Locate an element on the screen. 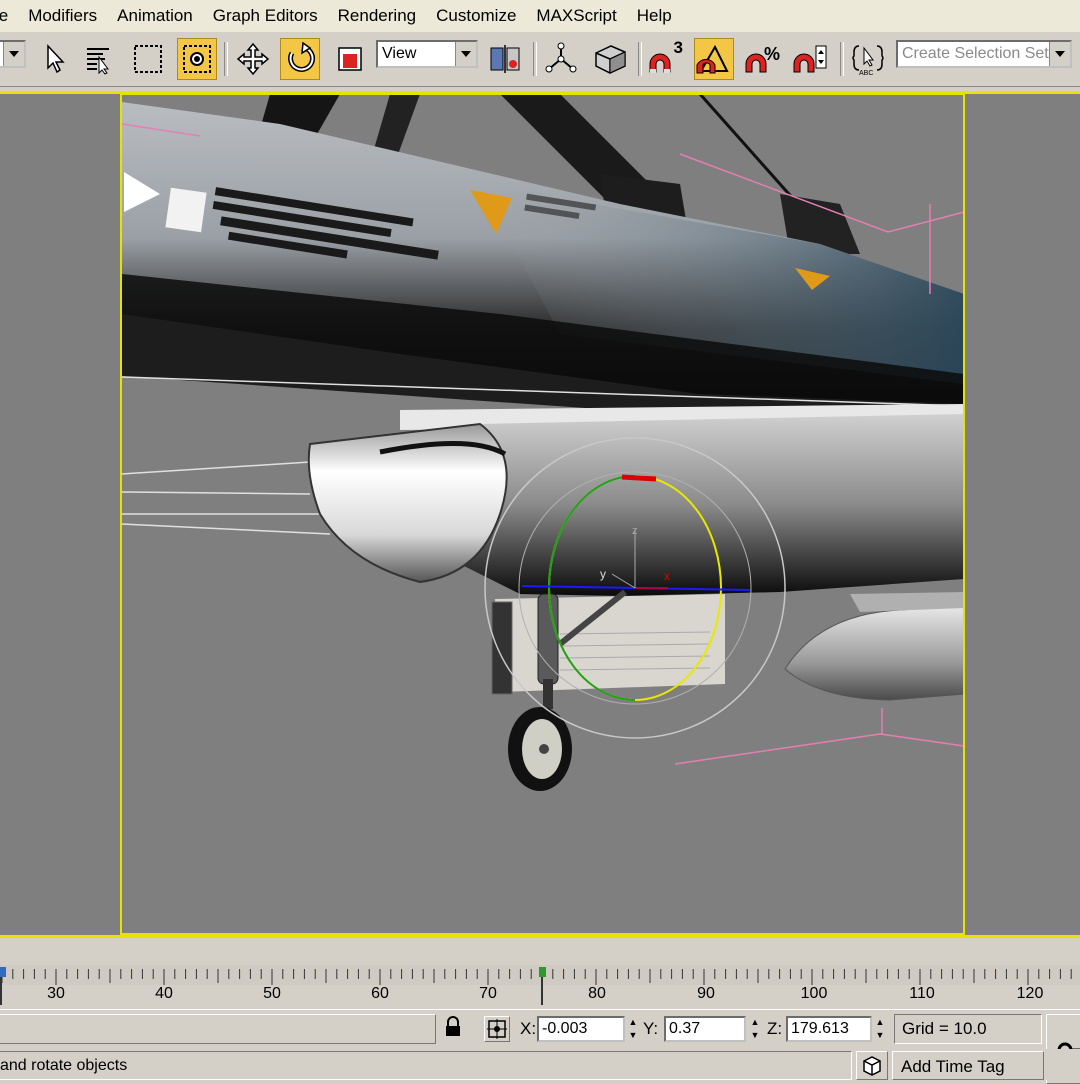  menu-graph-editors: Graph Editors is located at coordinates (265, 16).